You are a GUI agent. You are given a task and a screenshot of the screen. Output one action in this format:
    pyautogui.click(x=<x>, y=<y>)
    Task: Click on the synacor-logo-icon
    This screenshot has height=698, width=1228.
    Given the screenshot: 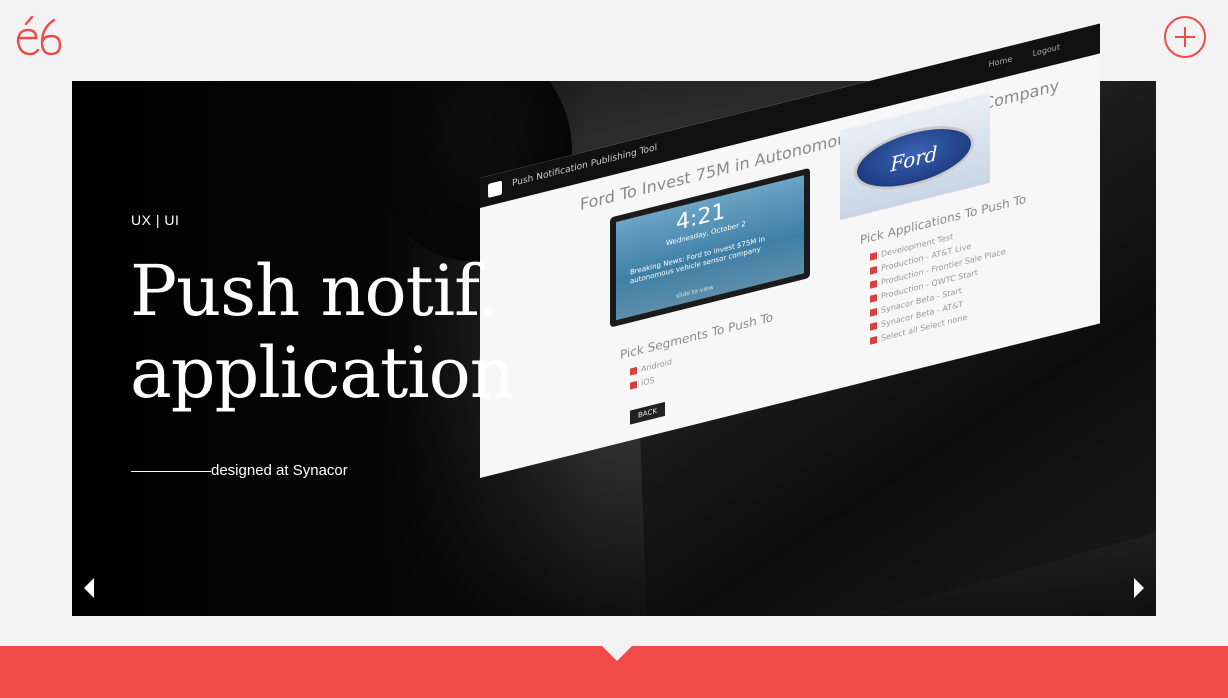 What is the action you would take?
    pyautogui.click(x=495, y=189)
    